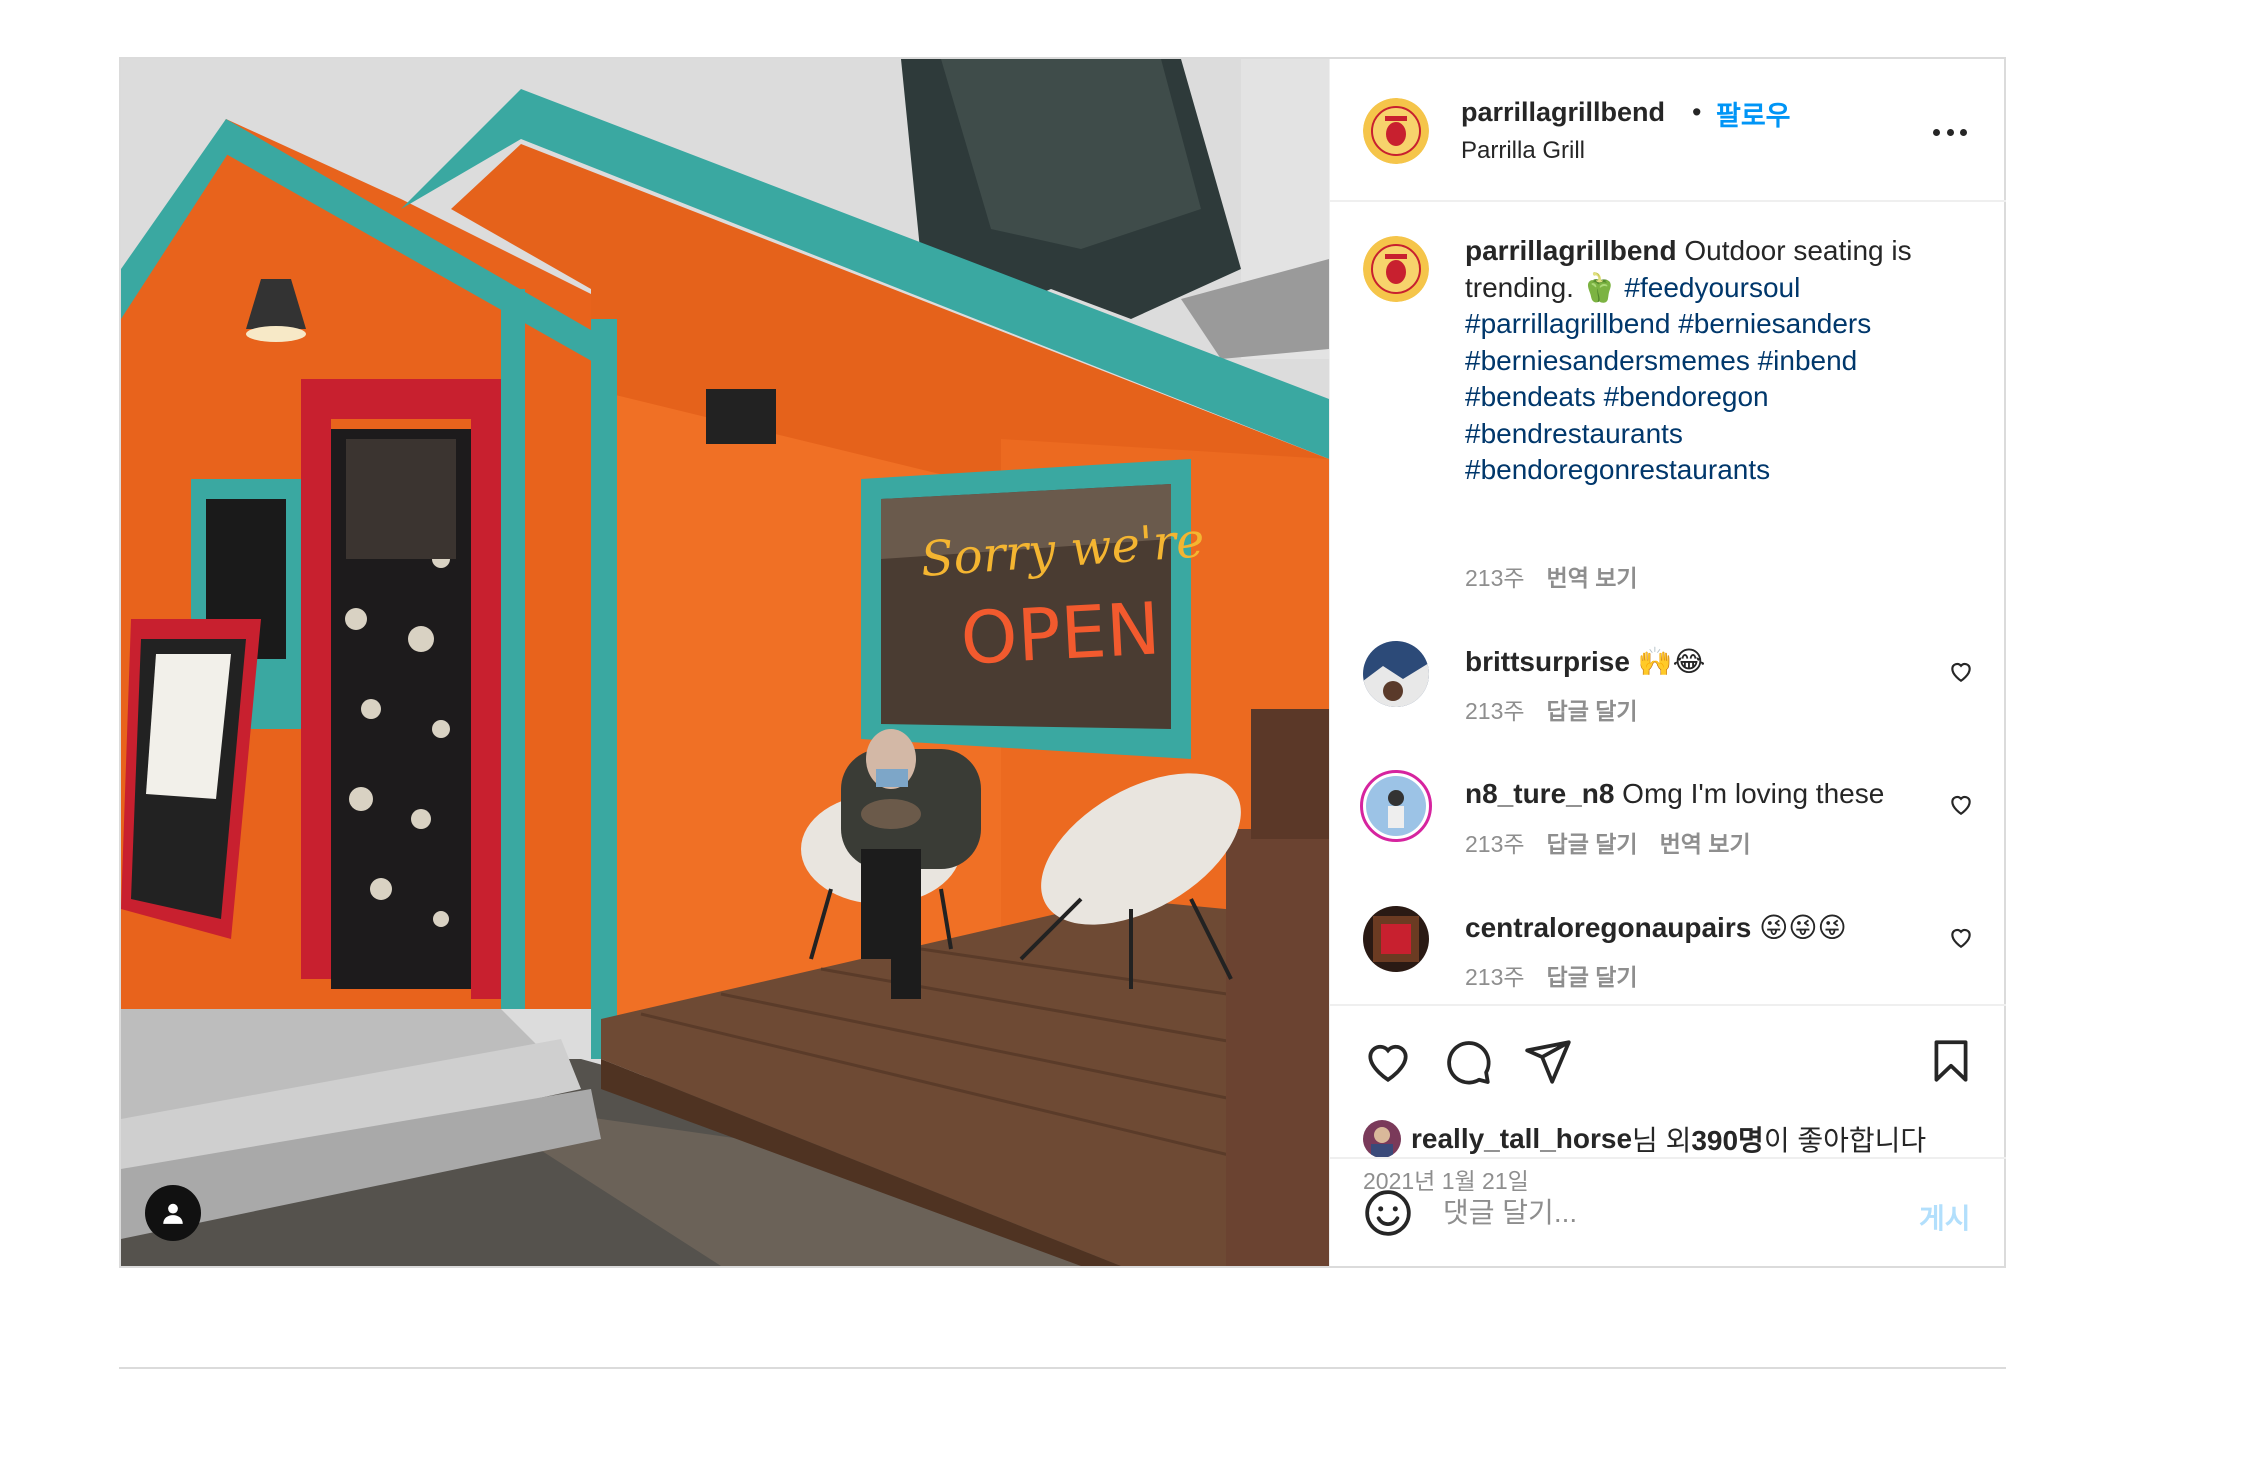  What do you see at coordinates (1521, 1139) in the screenshot?
I see `liker-username: really_tall_horse` at bounding box center [1521, 1139].